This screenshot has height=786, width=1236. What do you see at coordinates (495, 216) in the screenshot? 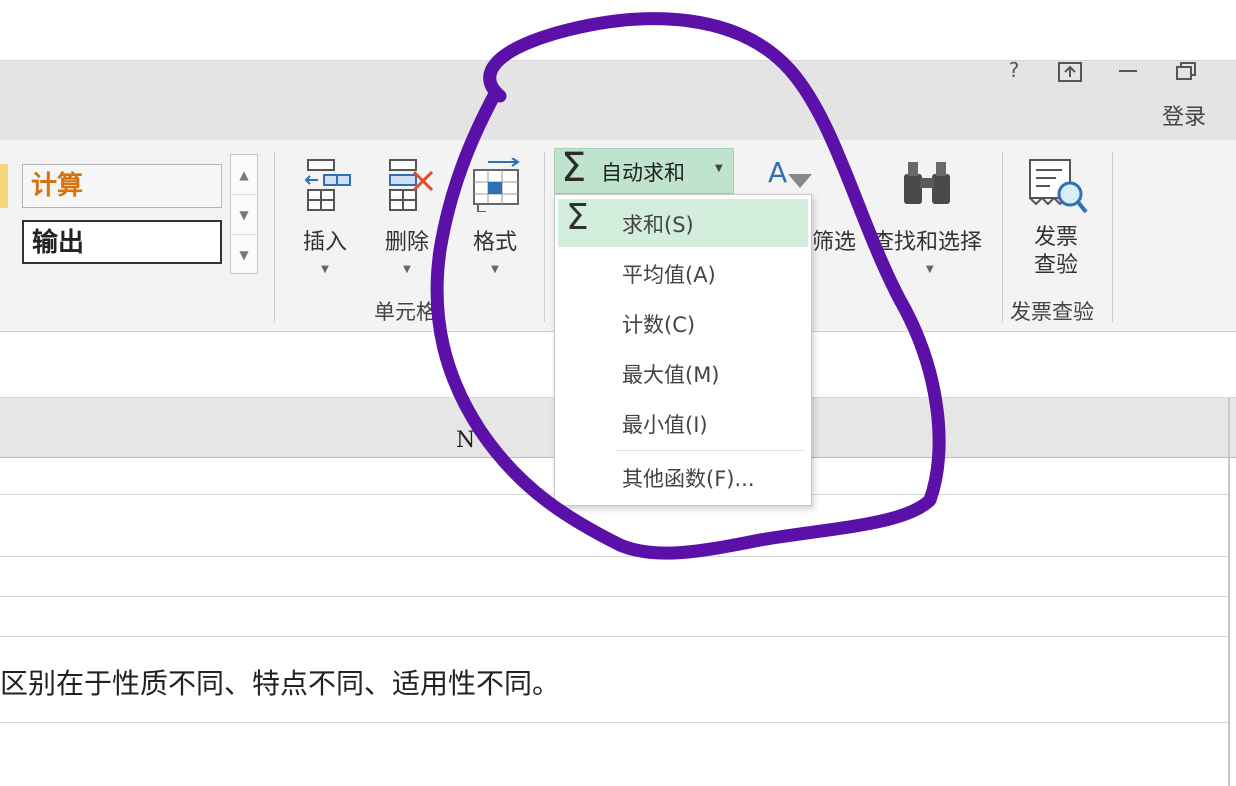
I see `format-button: 格式 ▼` at bounding box center [495, 216].